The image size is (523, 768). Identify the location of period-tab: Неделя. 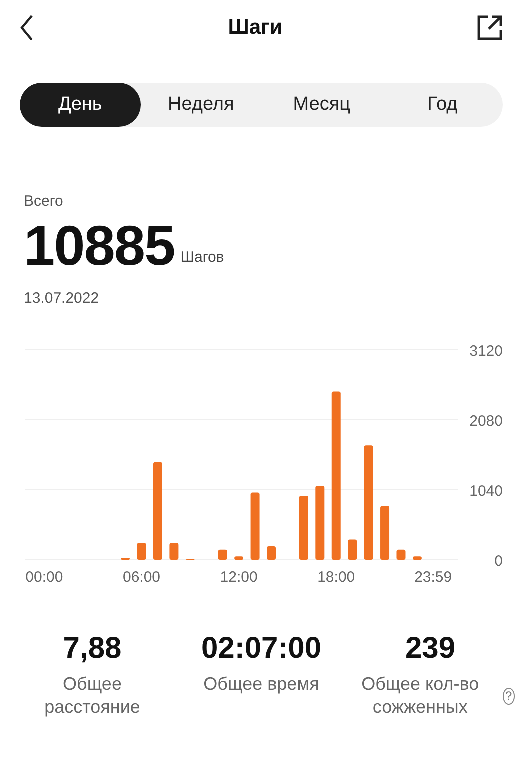
(201, 105).